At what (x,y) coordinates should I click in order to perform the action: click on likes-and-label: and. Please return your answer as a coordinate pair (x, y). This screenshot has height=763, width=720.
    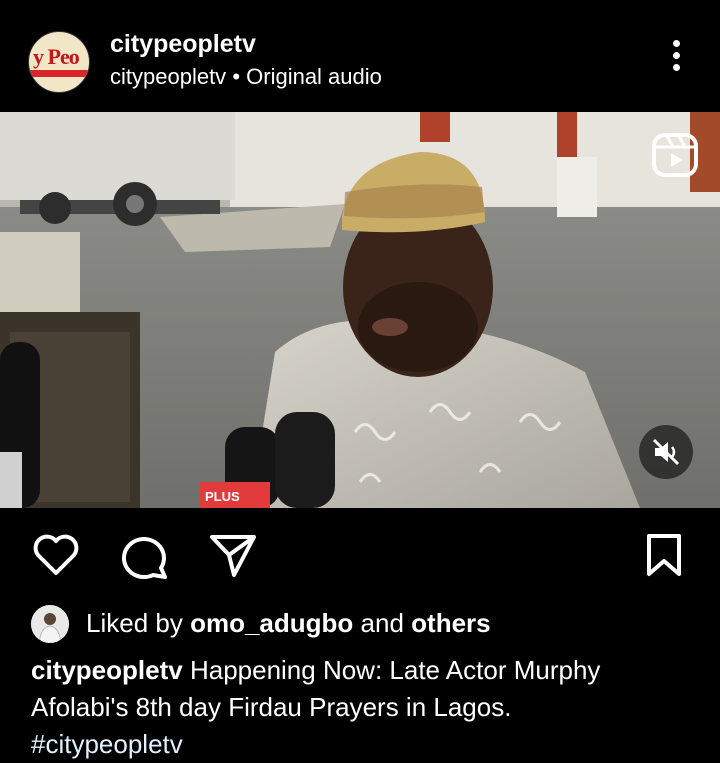
    Looking at the image, I should click on (382, 623).